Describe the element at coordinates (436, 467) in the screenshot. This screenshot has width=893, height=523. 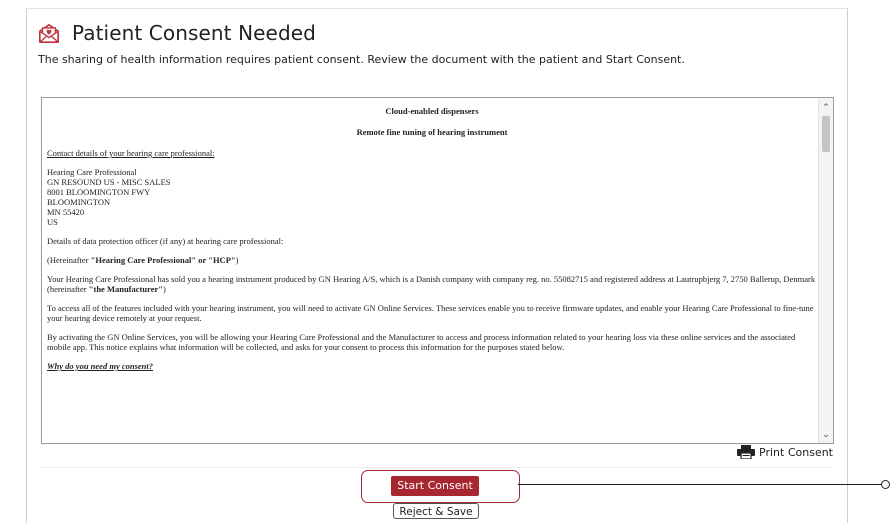
I see `divider` at that location.